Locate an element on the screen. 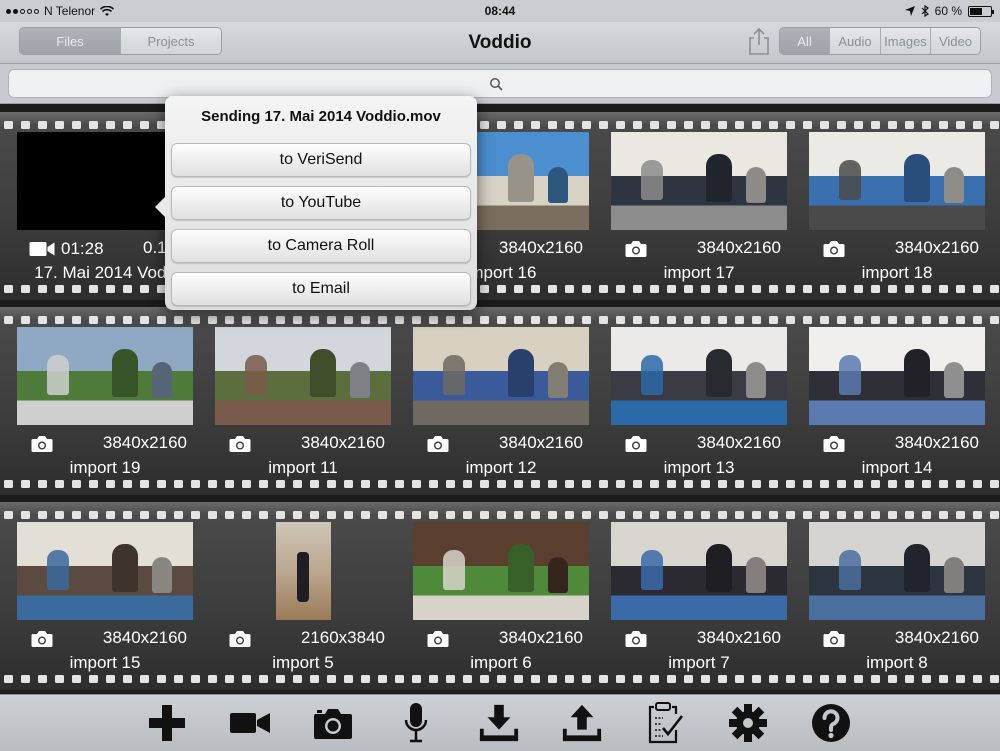 The image size is (1000, 751). upload-icon is located at coordinates (582, 723).